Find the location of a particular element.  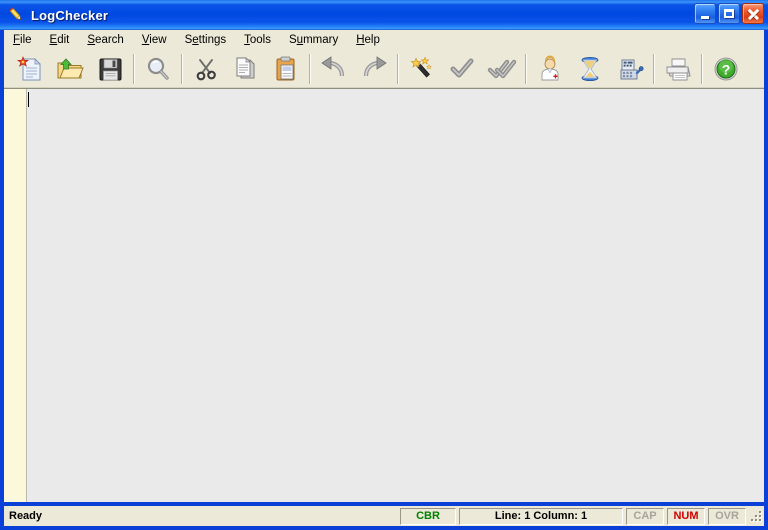

cash-register-icon is located at coordinates (632, 69).